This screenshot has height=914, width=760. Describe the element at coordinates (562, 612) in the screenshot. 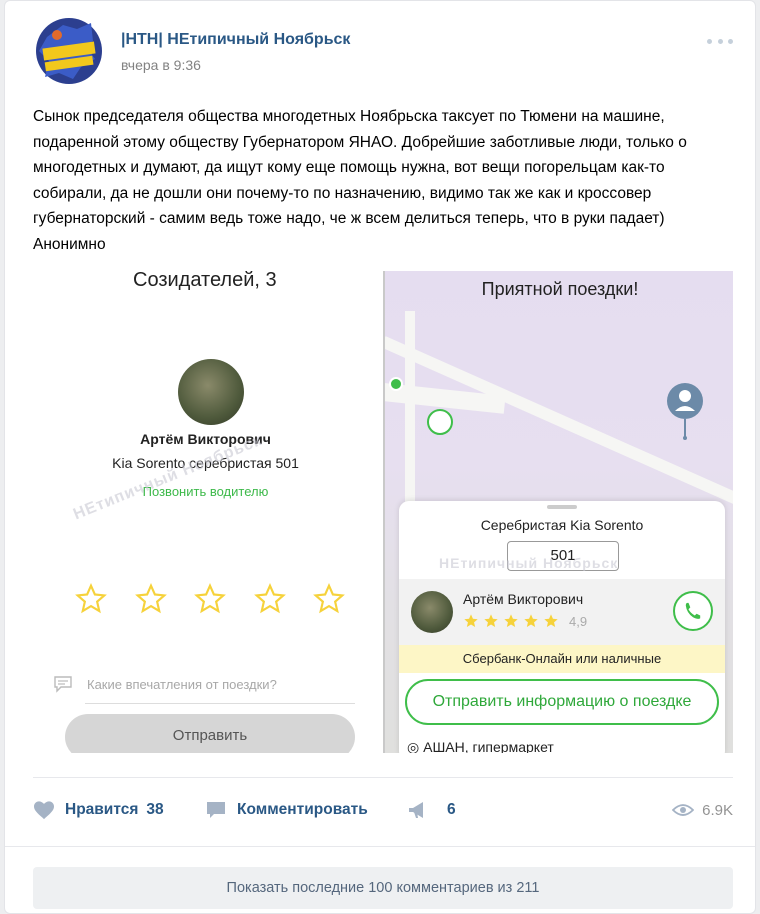

I see `driver-row: Артём Викторович 4,9` at that location.